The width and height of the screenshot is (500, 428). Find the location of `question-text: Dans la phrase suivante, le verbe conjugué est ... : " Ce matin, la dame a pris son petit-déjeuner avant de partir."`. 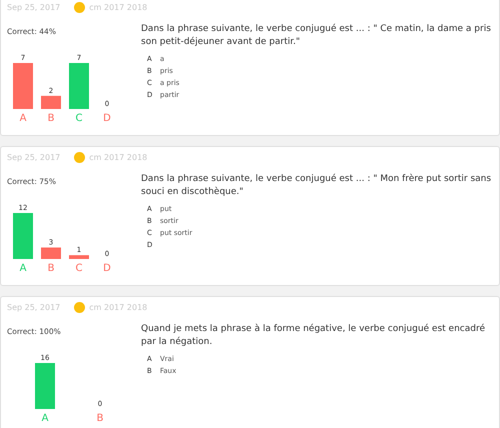

question-text: Dans la phrase suivante, le verbe conjugué est ... : " Ce matin, la dame a pris son petit-déjeuner avant de partir." is located at coordinates (316, 35).